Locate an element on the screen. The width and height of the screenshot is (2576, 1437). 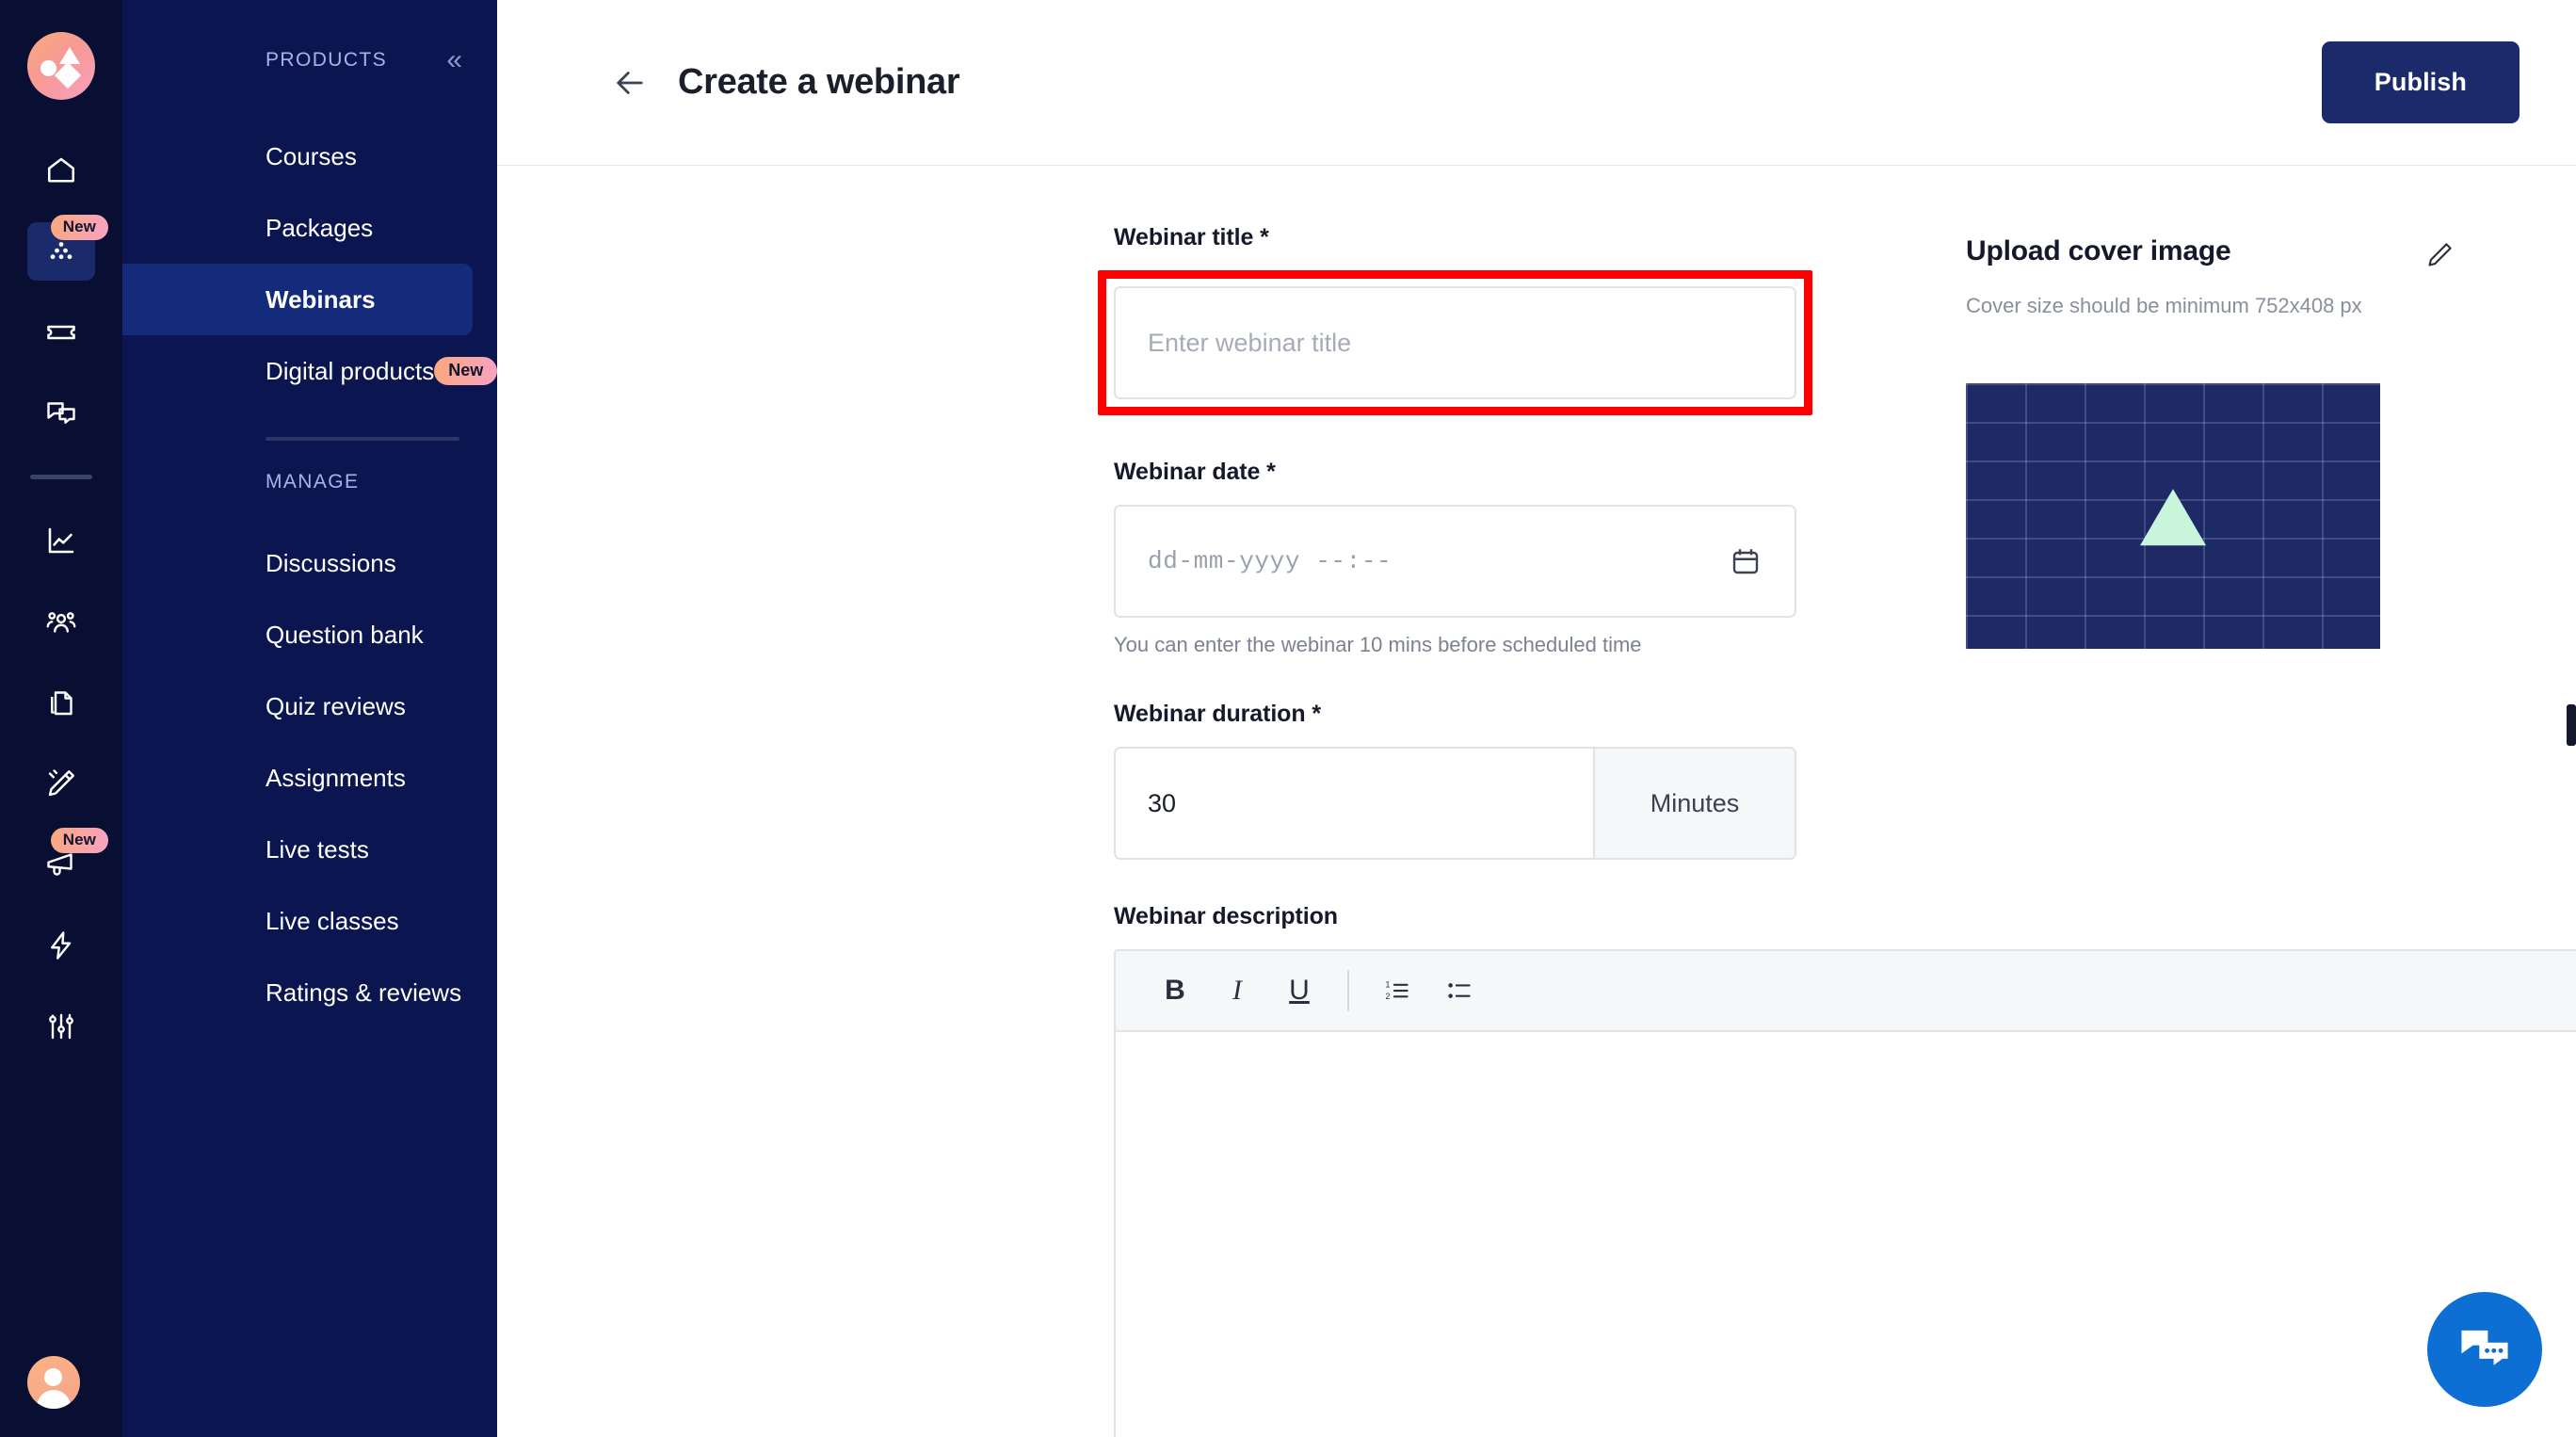
description-editor-toolbar: B I U 1 2 is located at coordinates (1846, 992).